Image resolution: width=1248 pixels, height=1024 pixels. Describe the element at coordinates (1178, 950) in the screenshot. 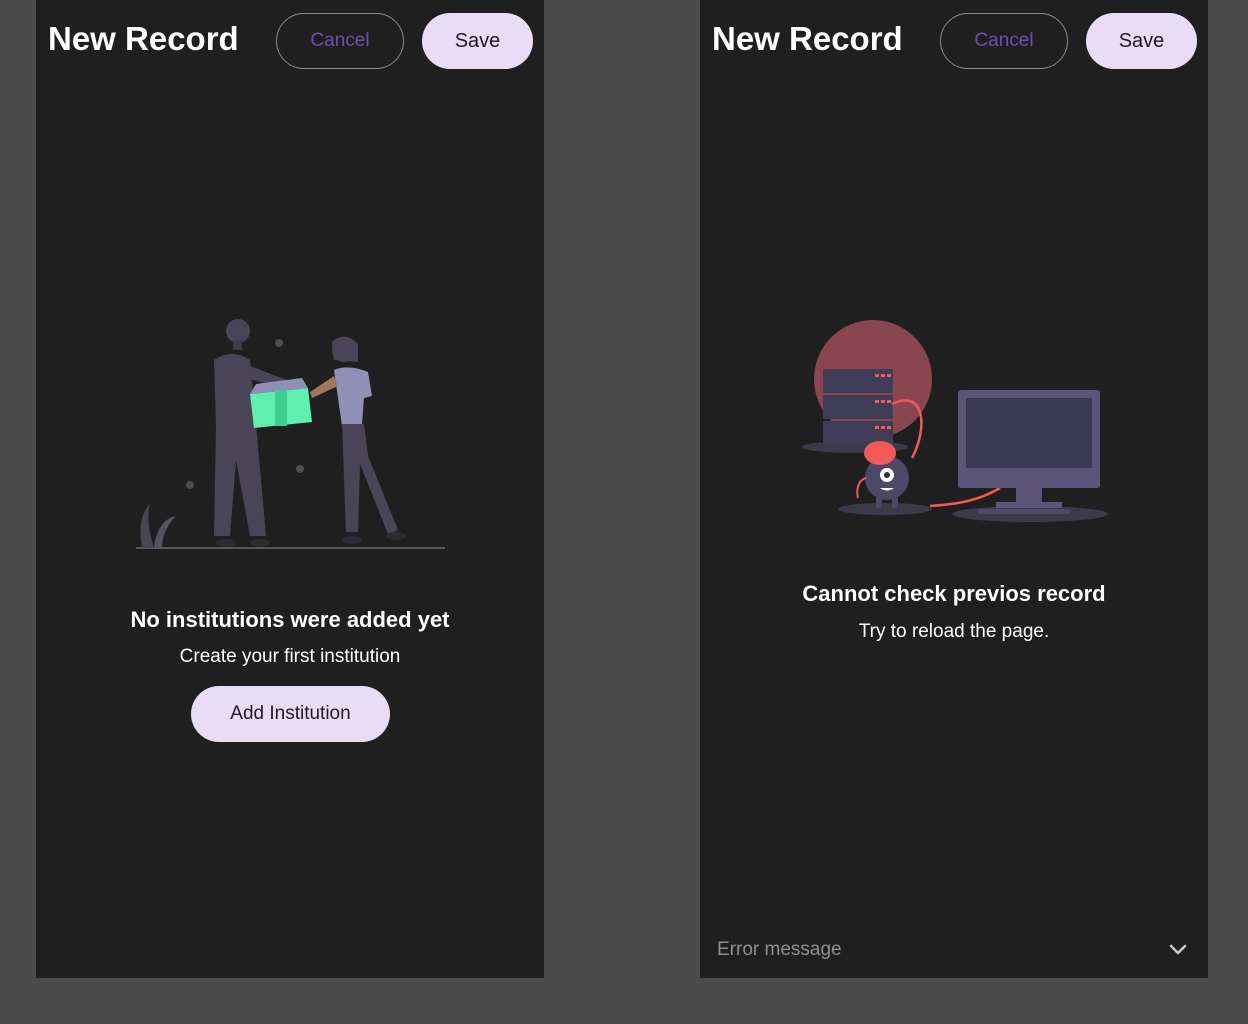

I see `chevron-down-icon` at that location.